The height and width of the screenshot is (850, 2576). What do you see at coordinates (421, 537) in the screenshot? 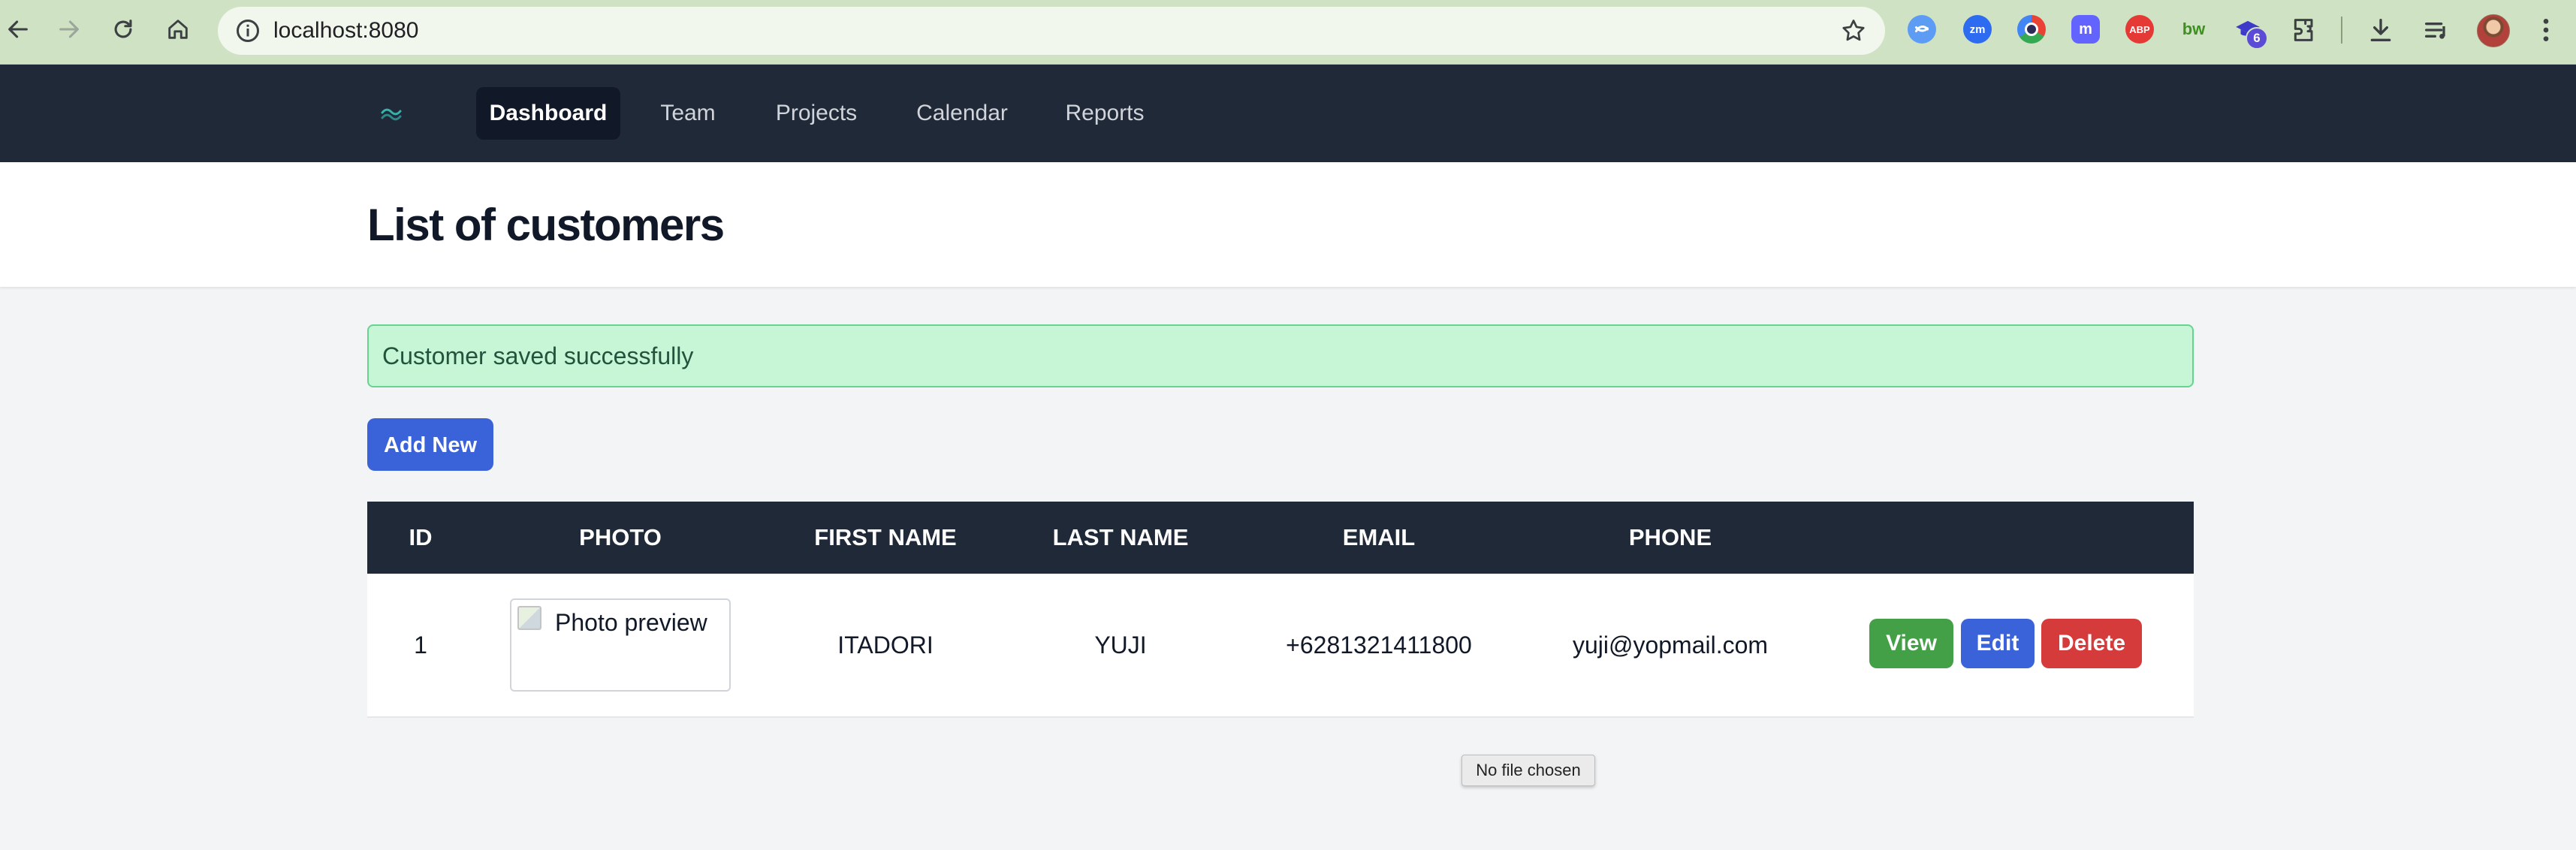
I see `column-header-id: ID` at bounding box center [421, 537].